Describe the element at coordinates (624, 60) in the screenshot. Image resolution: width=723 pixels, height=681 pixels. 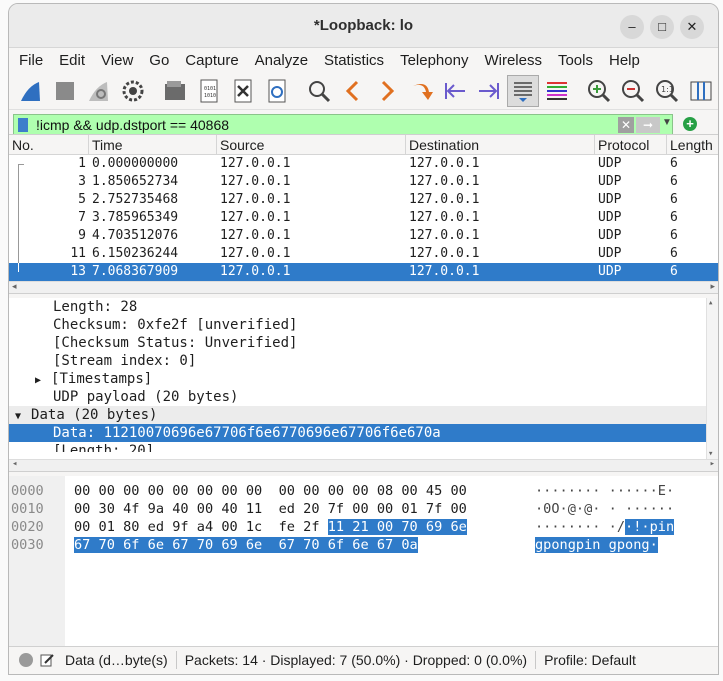
I see `menu-help: Help` at that location.